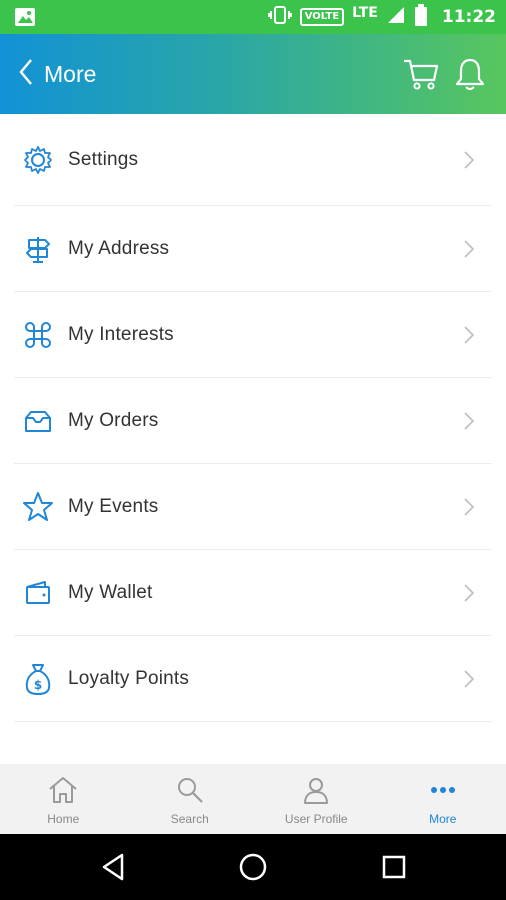 This screenshot has height=900, width=506. I want to click on triangle-back-icon, so click(114, 870).